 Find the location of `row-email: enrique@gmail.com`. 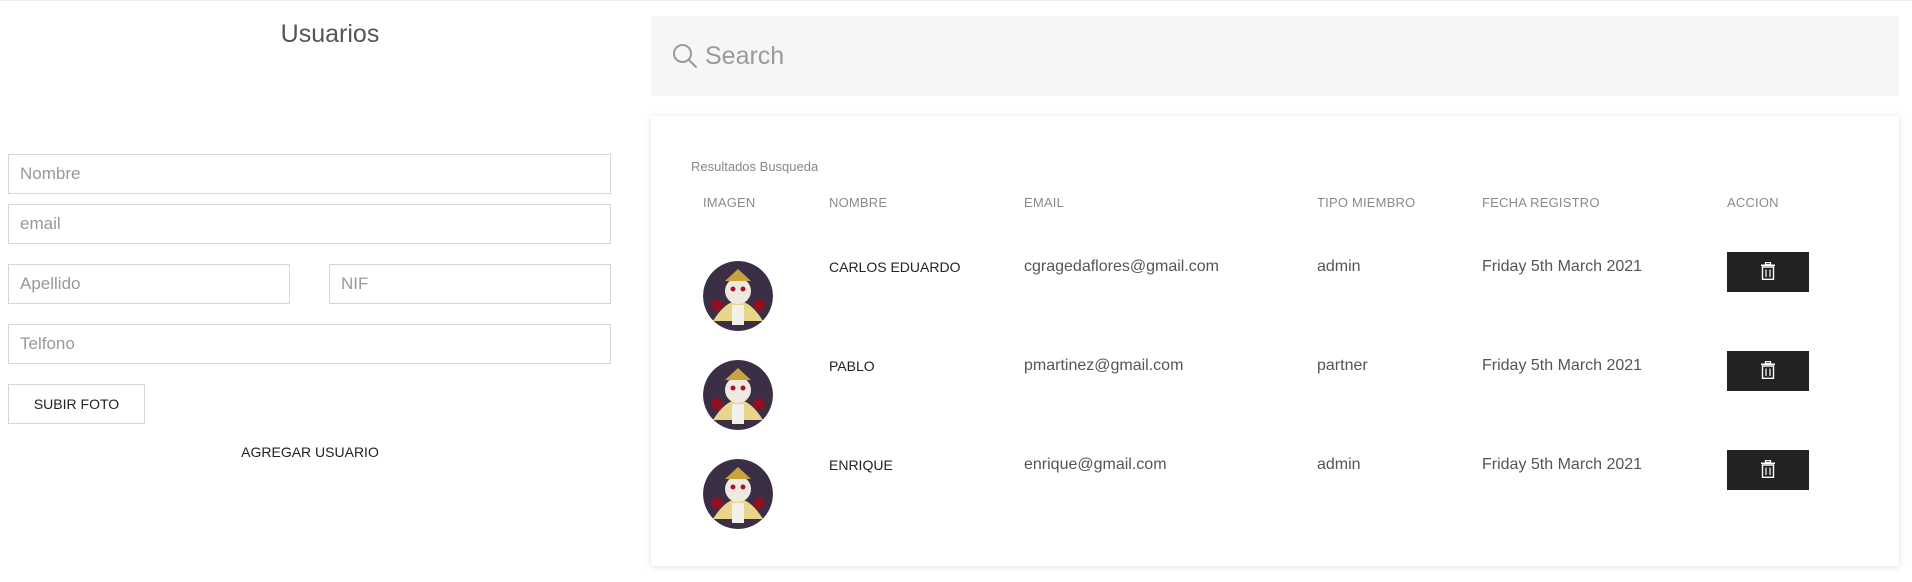

row-email: enrique@gmail.com is located at coordinates (1095, 464).